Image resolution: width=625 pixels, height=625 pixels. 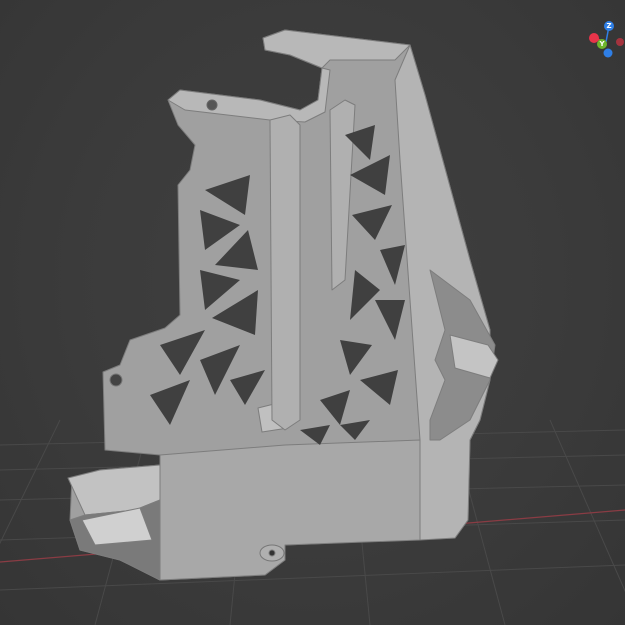 I want to click on neg-z-axis-dot-icon, so click(x=608, y=53).